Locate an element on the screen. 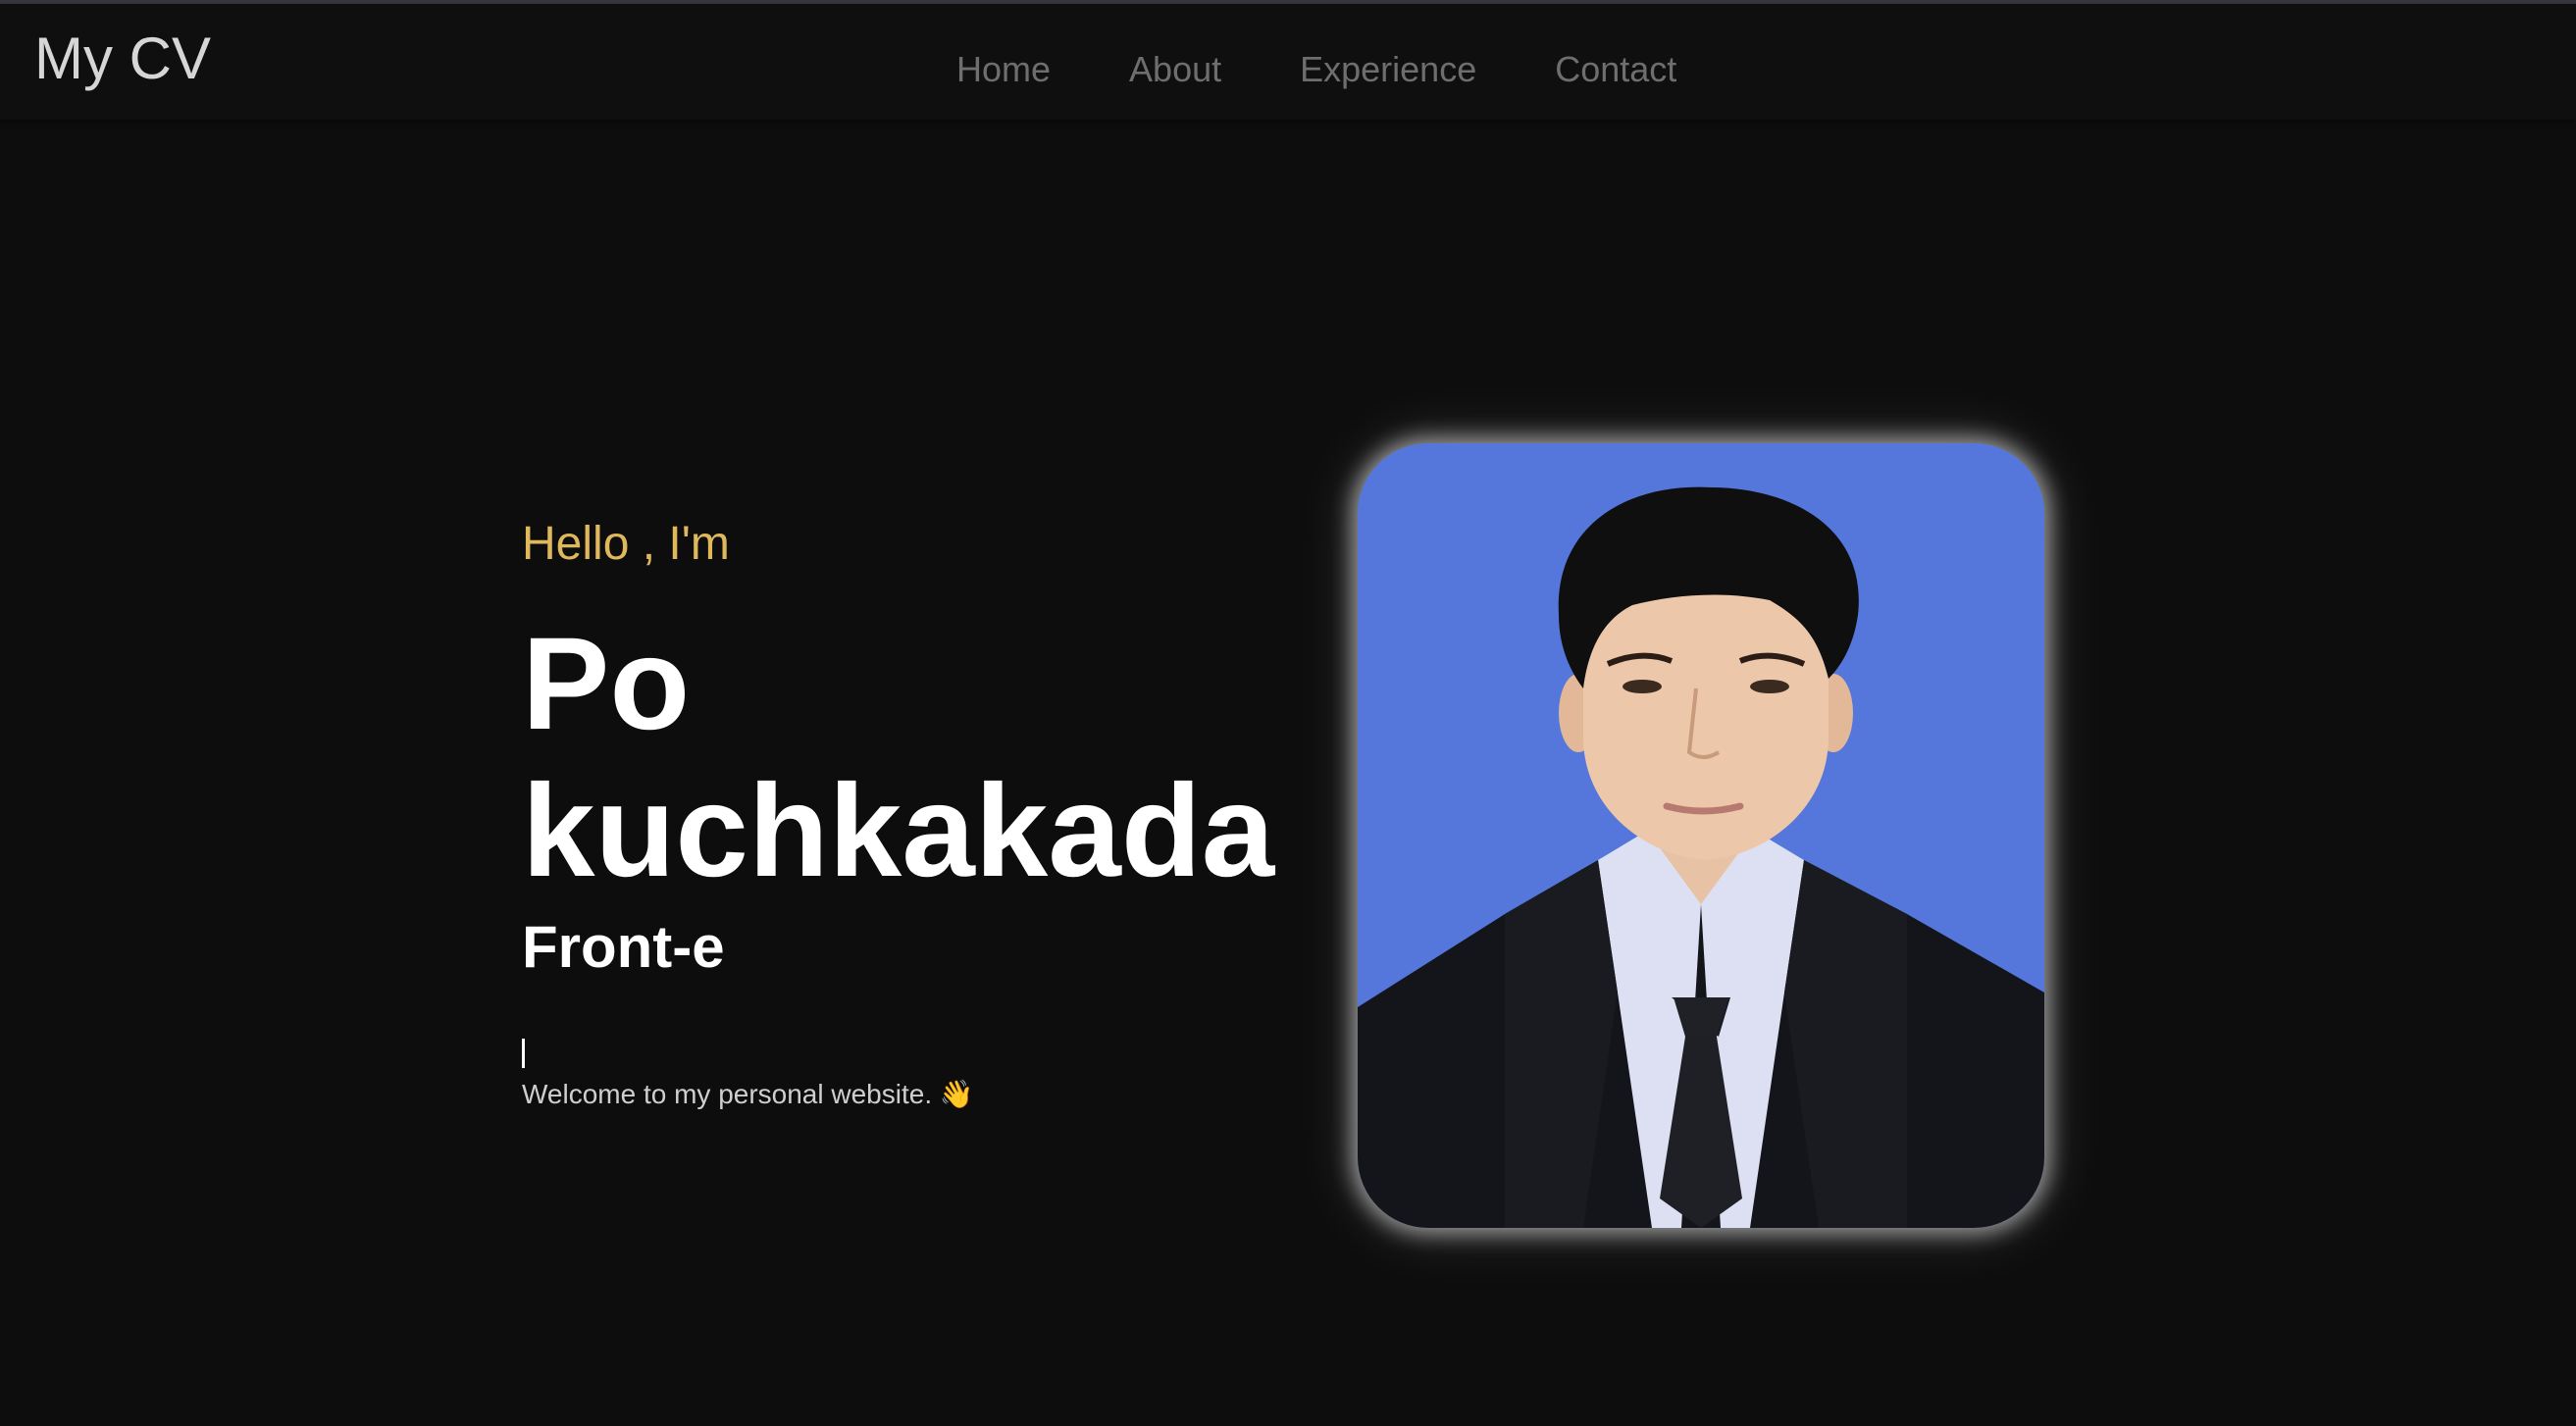 The width and height of the screenshot is (2576, 1426). brand-logo: My CV is located at coordinates (122, 58).